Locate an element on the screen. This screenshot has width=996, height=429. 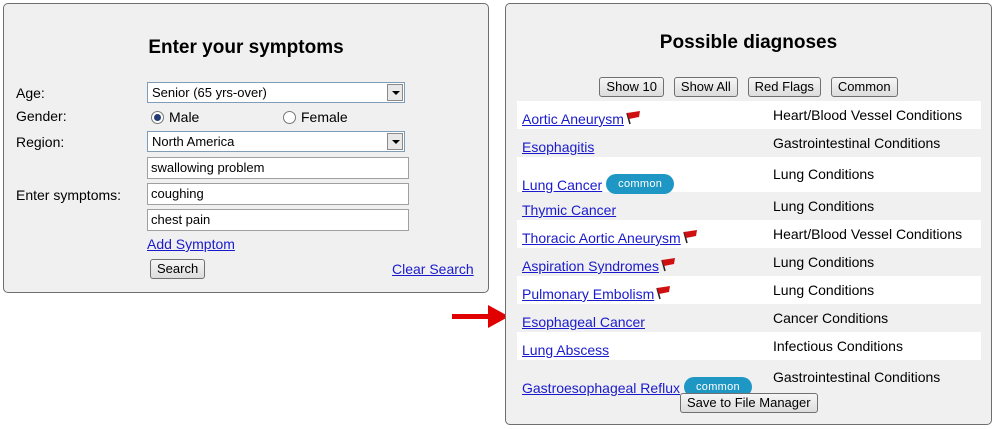
show-all-button: Show All is located at coordinates (705, 87).